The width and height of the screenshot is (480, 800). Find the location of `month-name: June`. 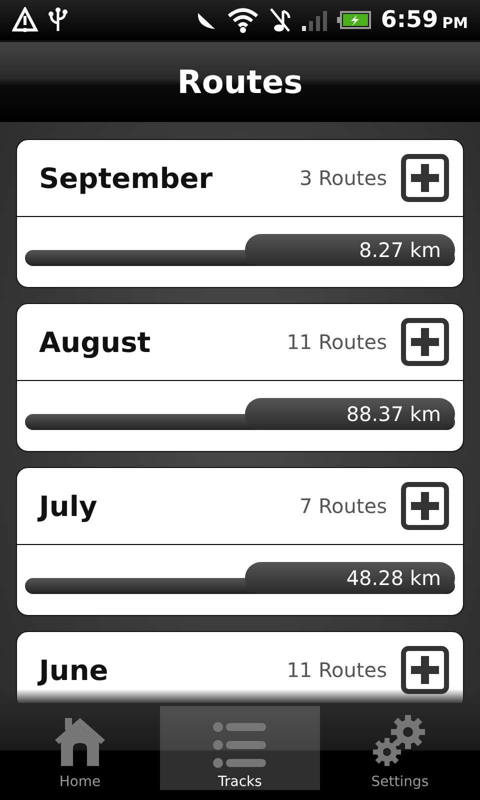

month-name: June is located at coordinates (74, 670).